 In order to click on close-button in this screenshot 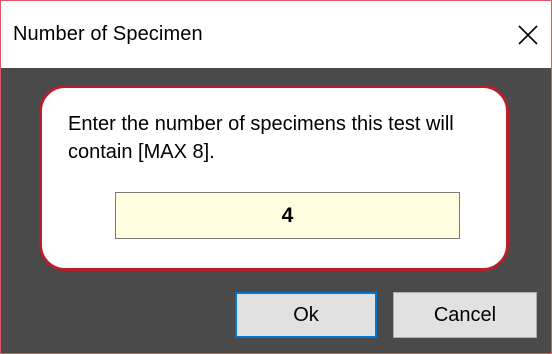, I will do `click(528, 34)`.